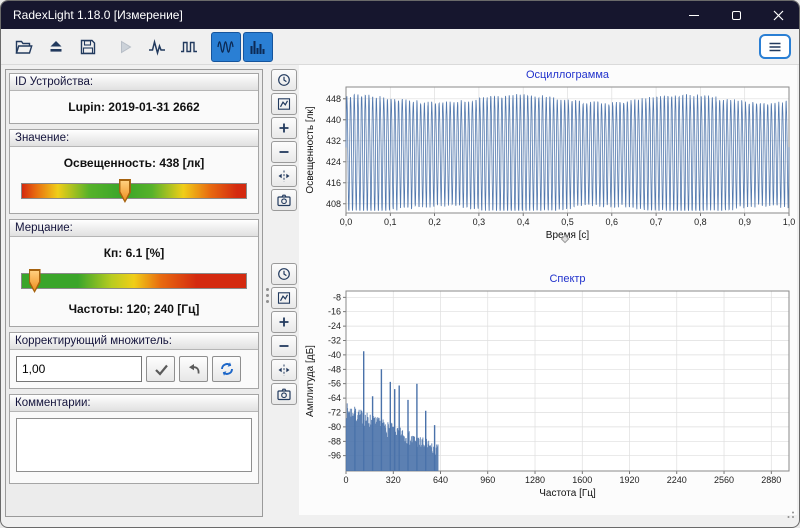 The image size is (800, 528). What do you see at coordinates (334, 355) in the screenshot?
I see `svg-text: -40` at bounding box center [334, 355].